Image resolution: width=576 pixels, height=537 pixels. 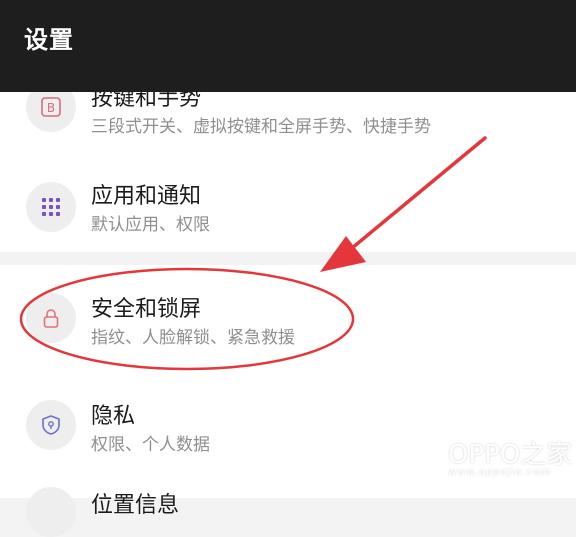 What do you see at coordinates (420, 458) in the screenshot?
I see `watermark-logo-icon` at bounding box center [420, 458].